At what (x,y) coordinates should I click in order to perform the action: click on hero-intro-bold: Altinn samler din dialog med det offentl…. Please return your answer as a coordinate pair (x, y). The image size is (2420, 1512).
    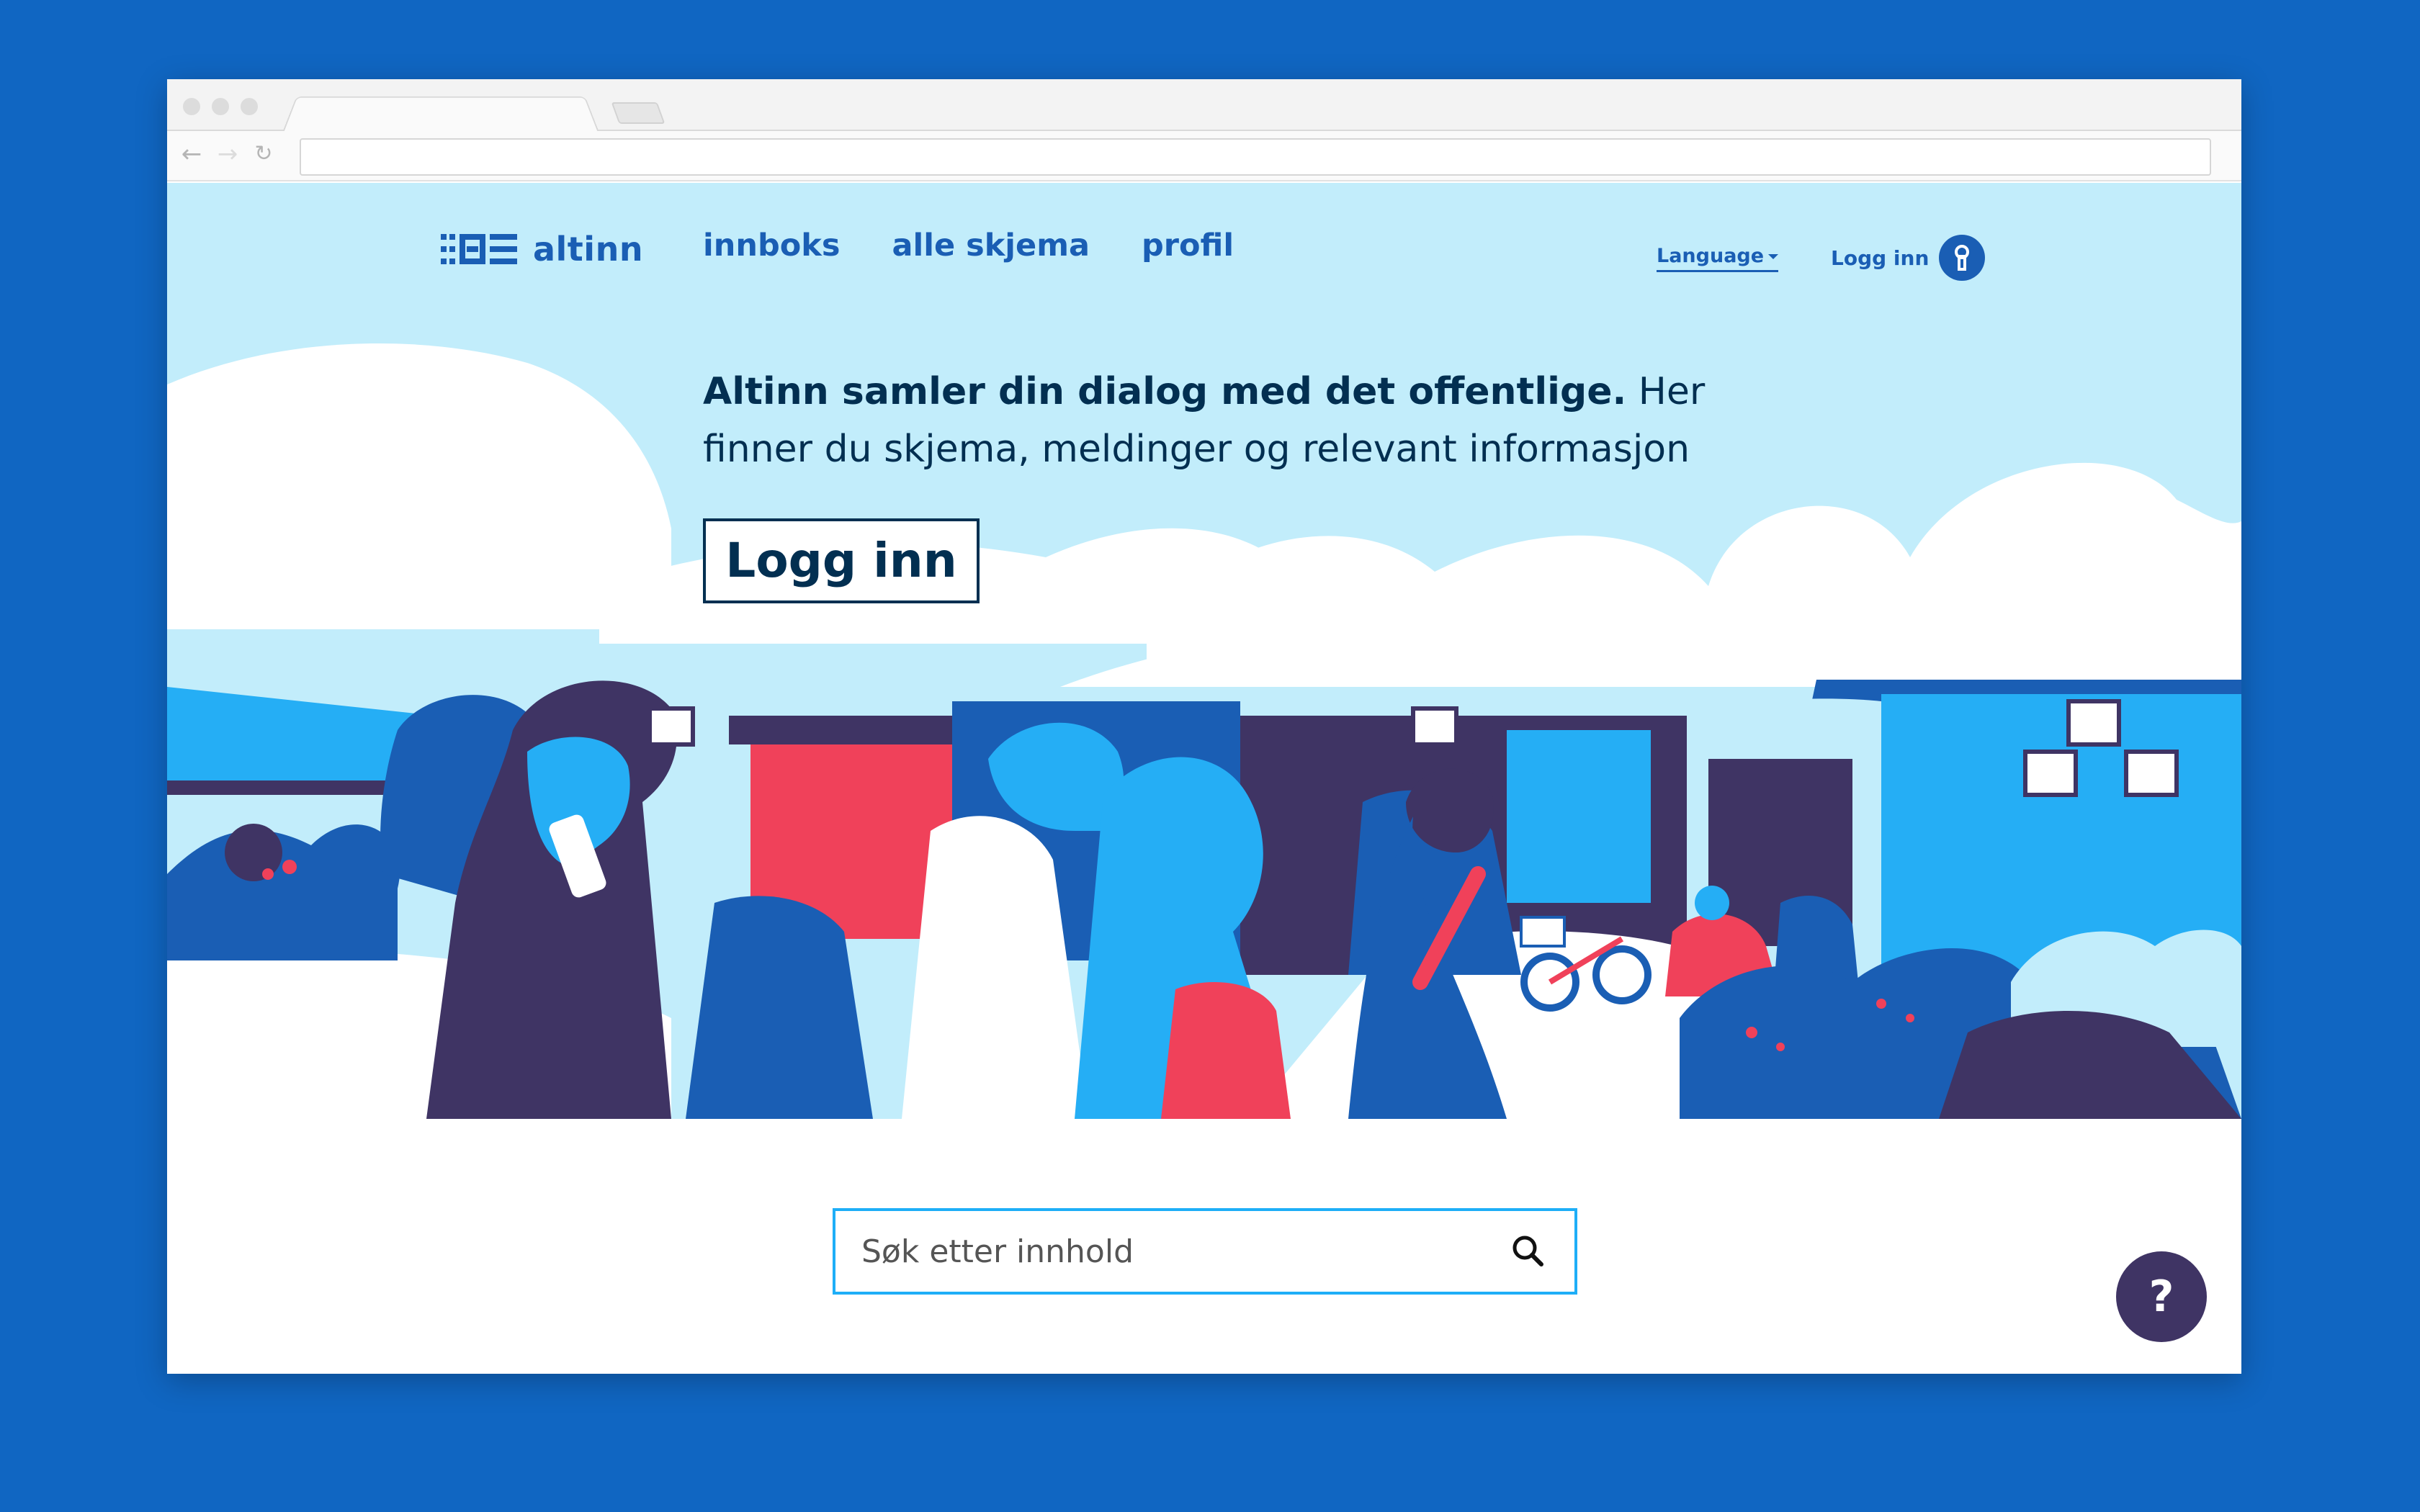
    Looking at the image, I should click on (1165, 391).